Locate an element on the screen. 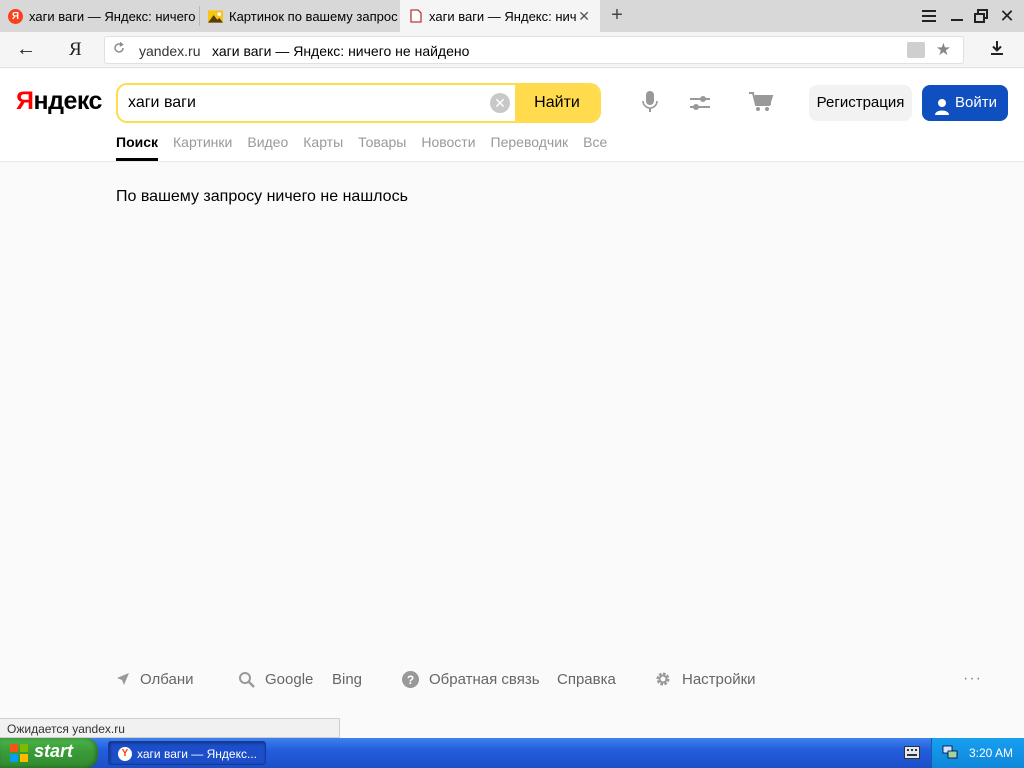 The width and height of the screenshot is (1024, 768). address-domain: yandex.ru is located at coordinates (170, 51).